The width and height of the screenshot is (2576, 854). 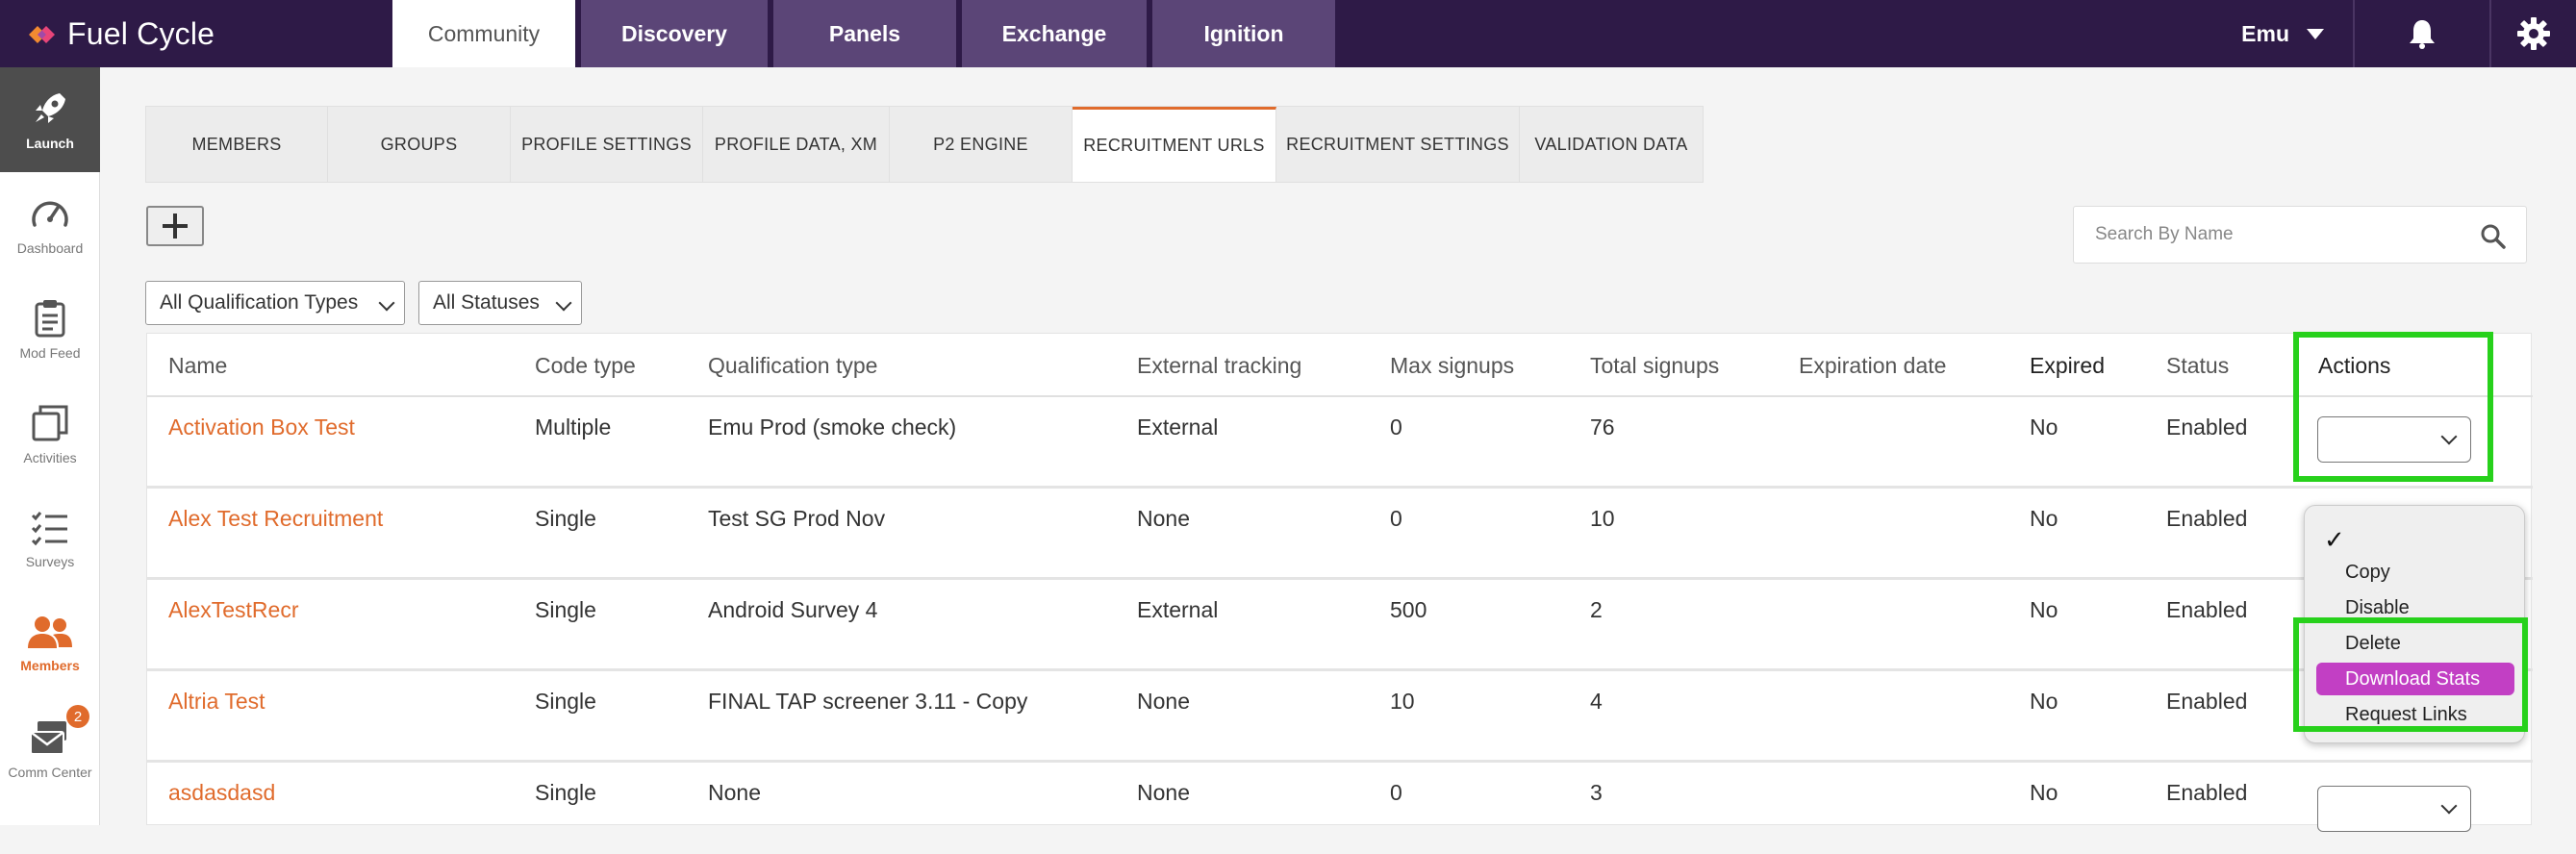 I want to click on sidebar-item-comm-center: 2 Comm Center, so click(x=50, y=748).